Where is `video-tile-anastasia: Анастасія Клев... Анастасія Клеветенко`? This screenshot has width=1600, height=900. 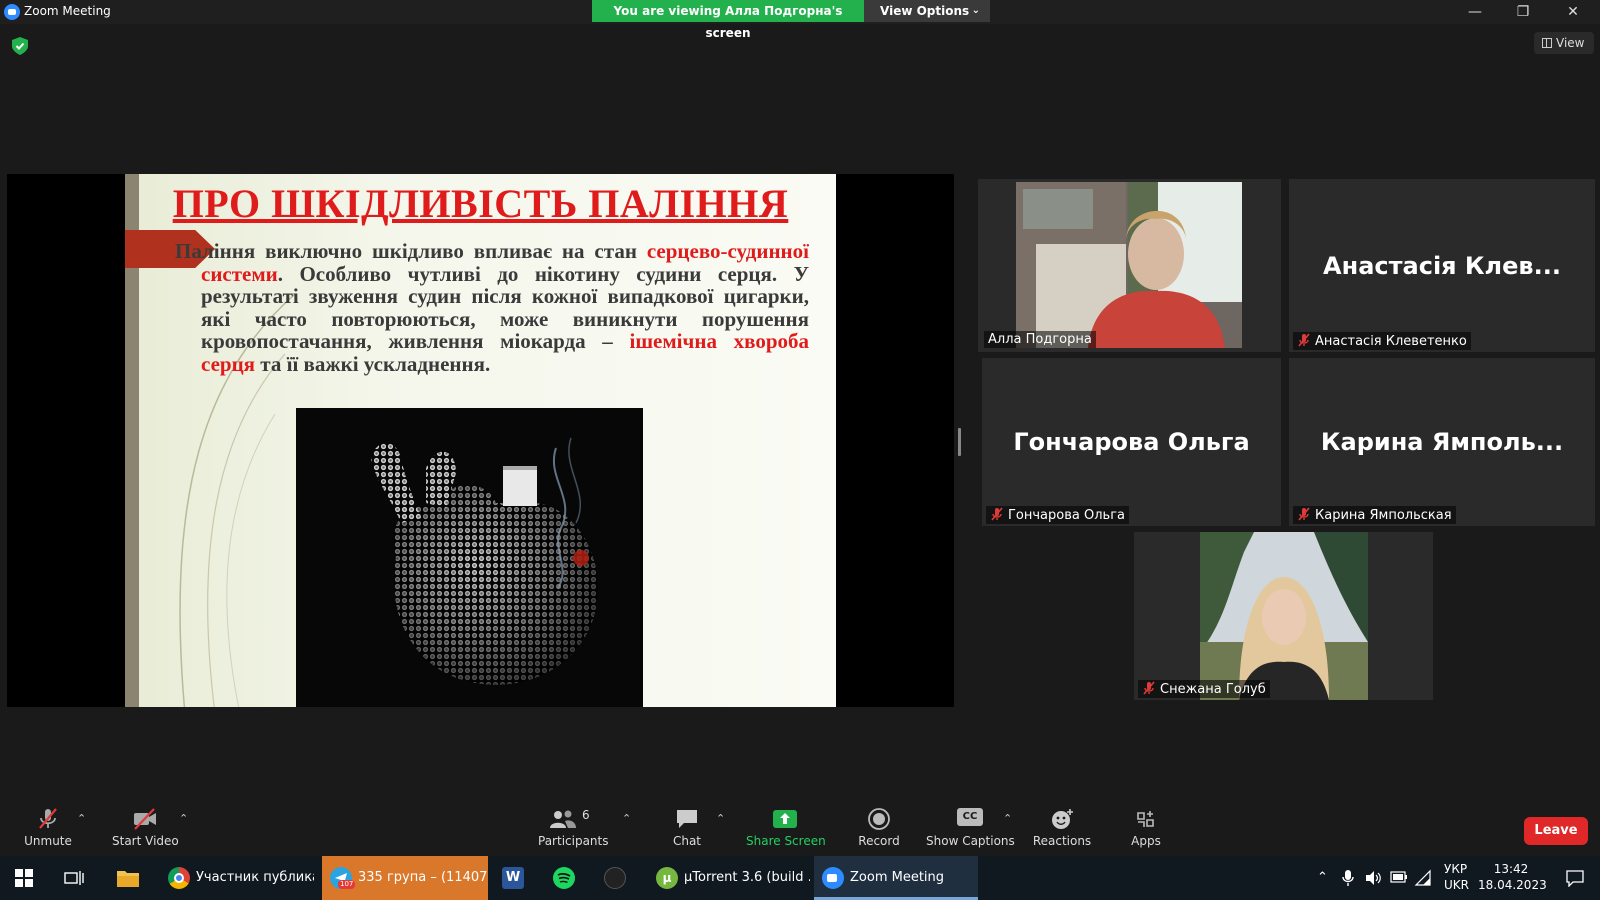
video-tile-anastasia: Анастасія Клев... Анастасія Клеветенко is located at coordinates (1442, 265).